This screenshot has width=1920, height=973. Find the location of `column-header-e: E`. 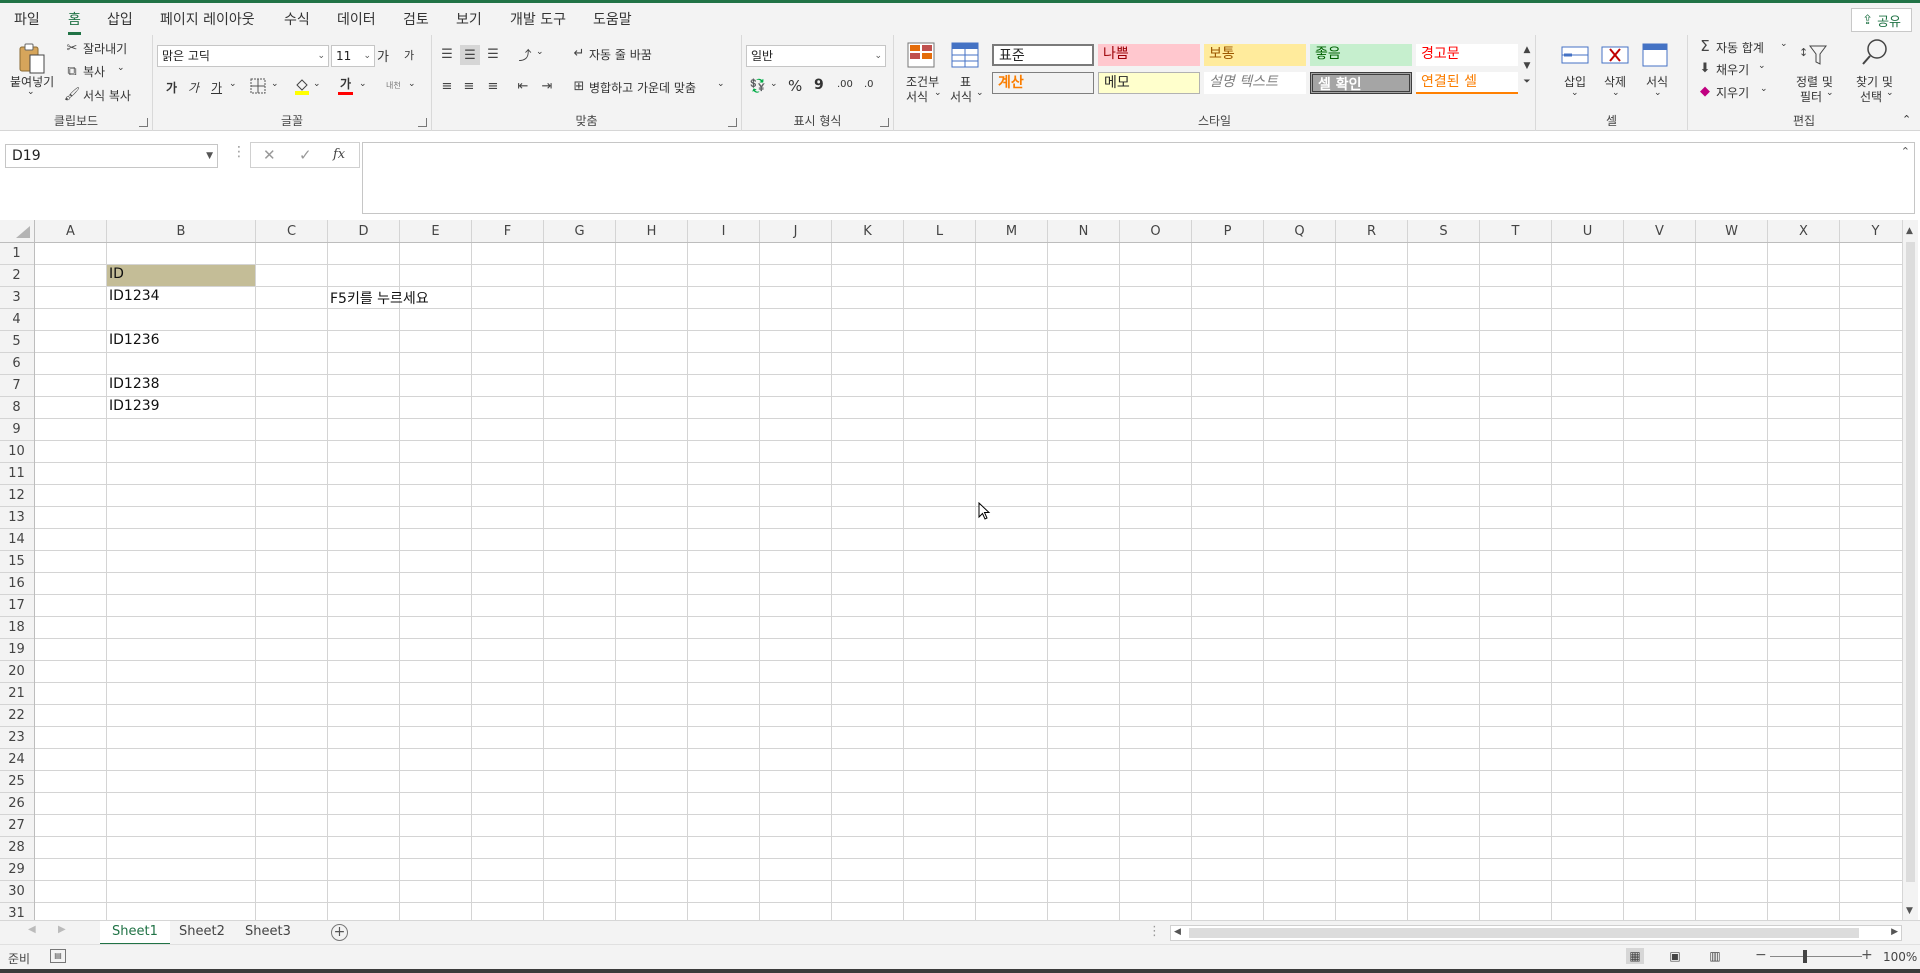

column-header-e: E is located at coordinates (435, 231).